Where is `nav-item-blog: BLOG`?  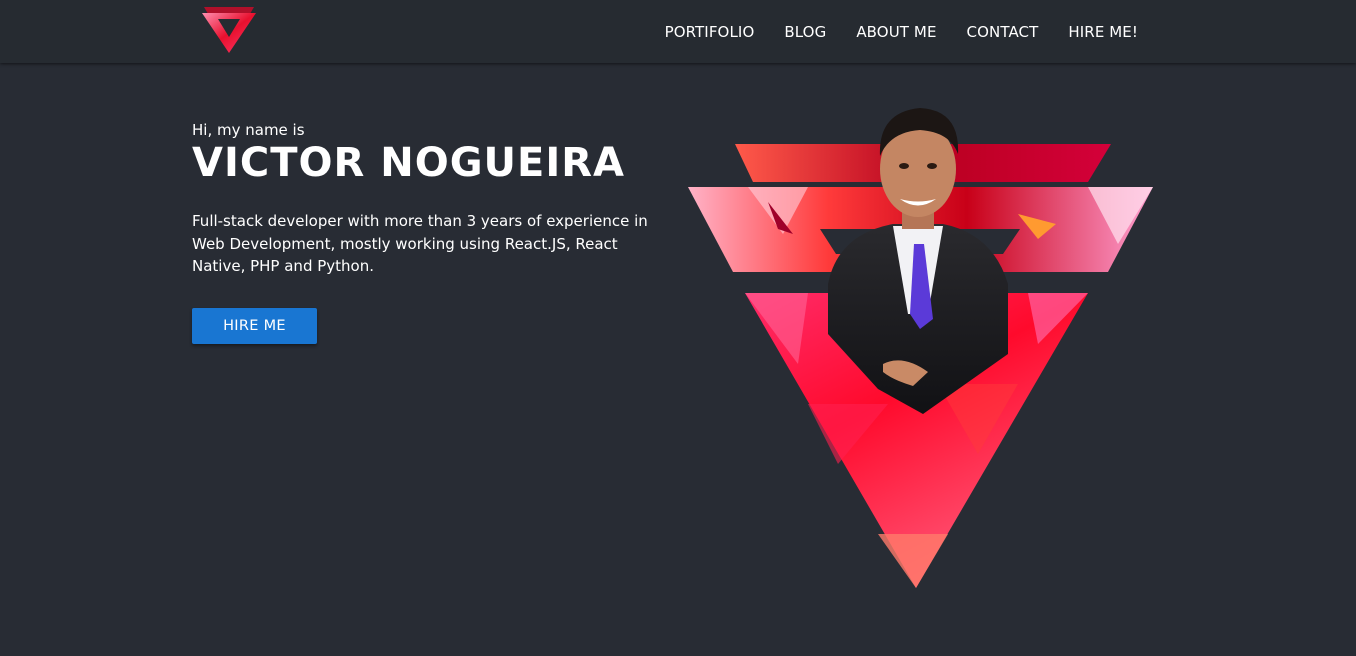 nav-item-blog: BLOG is located at coordinates (805, 32).